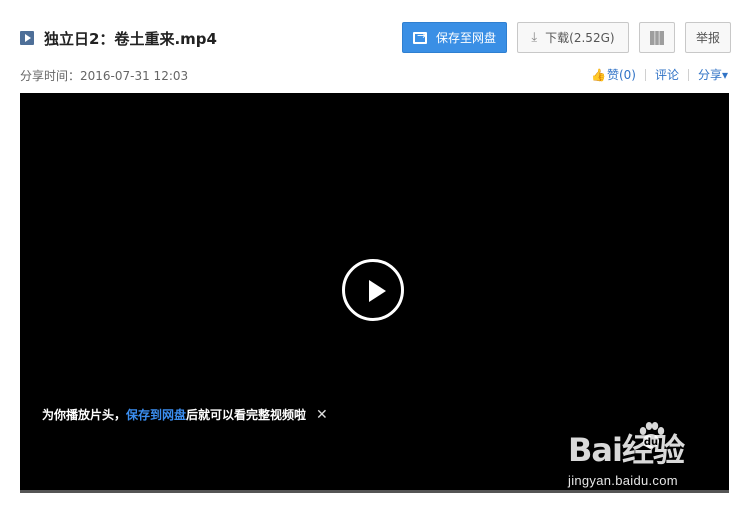 The width and height of the screenshot is (740, 505). What do you see at coordinates (465, 38) in the screenshot?
I see `save-button-label: 保存至网盘` at bounding box center [465, 38].